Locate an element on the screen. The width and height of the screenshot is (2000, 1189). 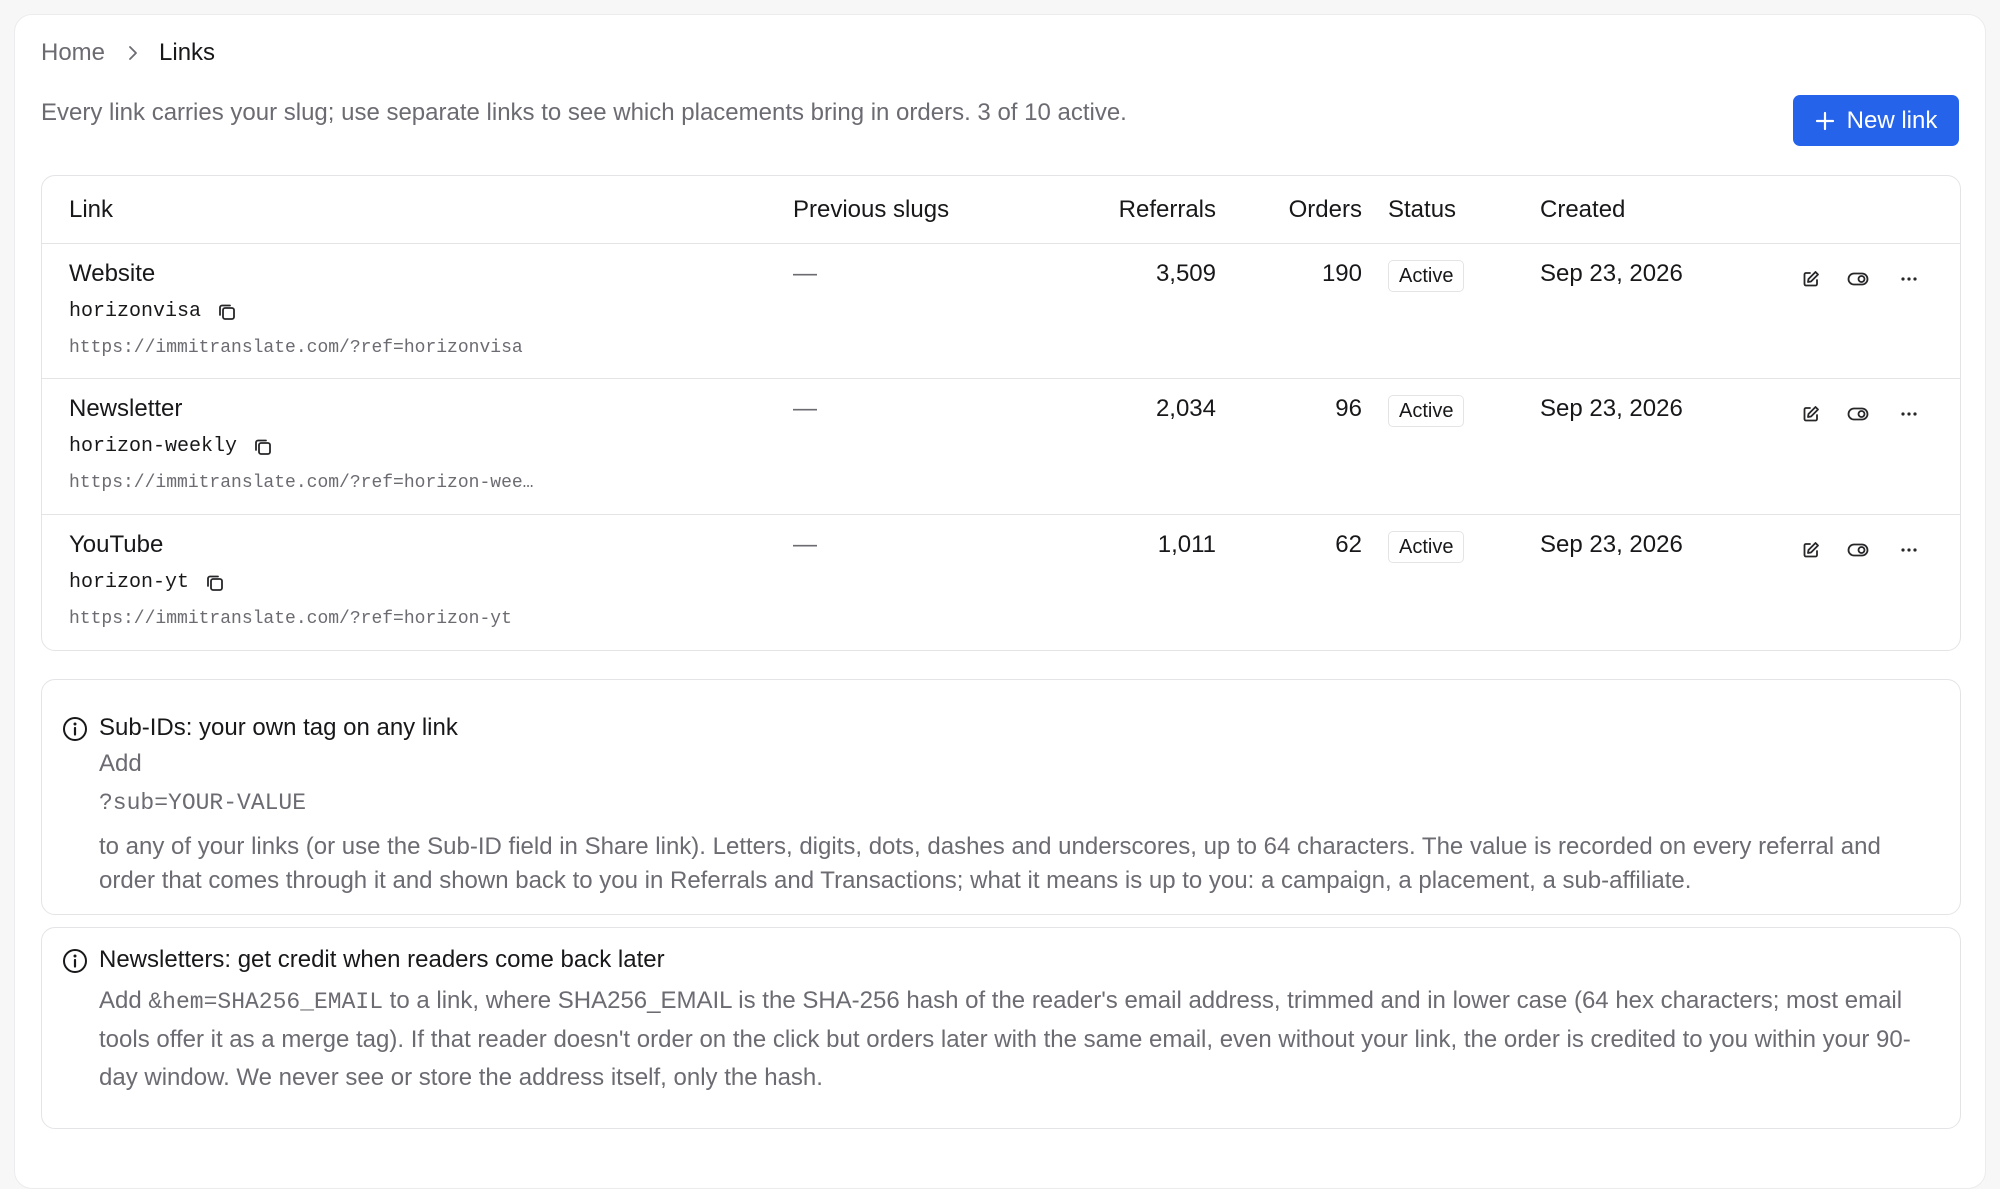
newsletters-hem-code: &hem=SHA256_EMAIL is located at coordinates (266, 1002).